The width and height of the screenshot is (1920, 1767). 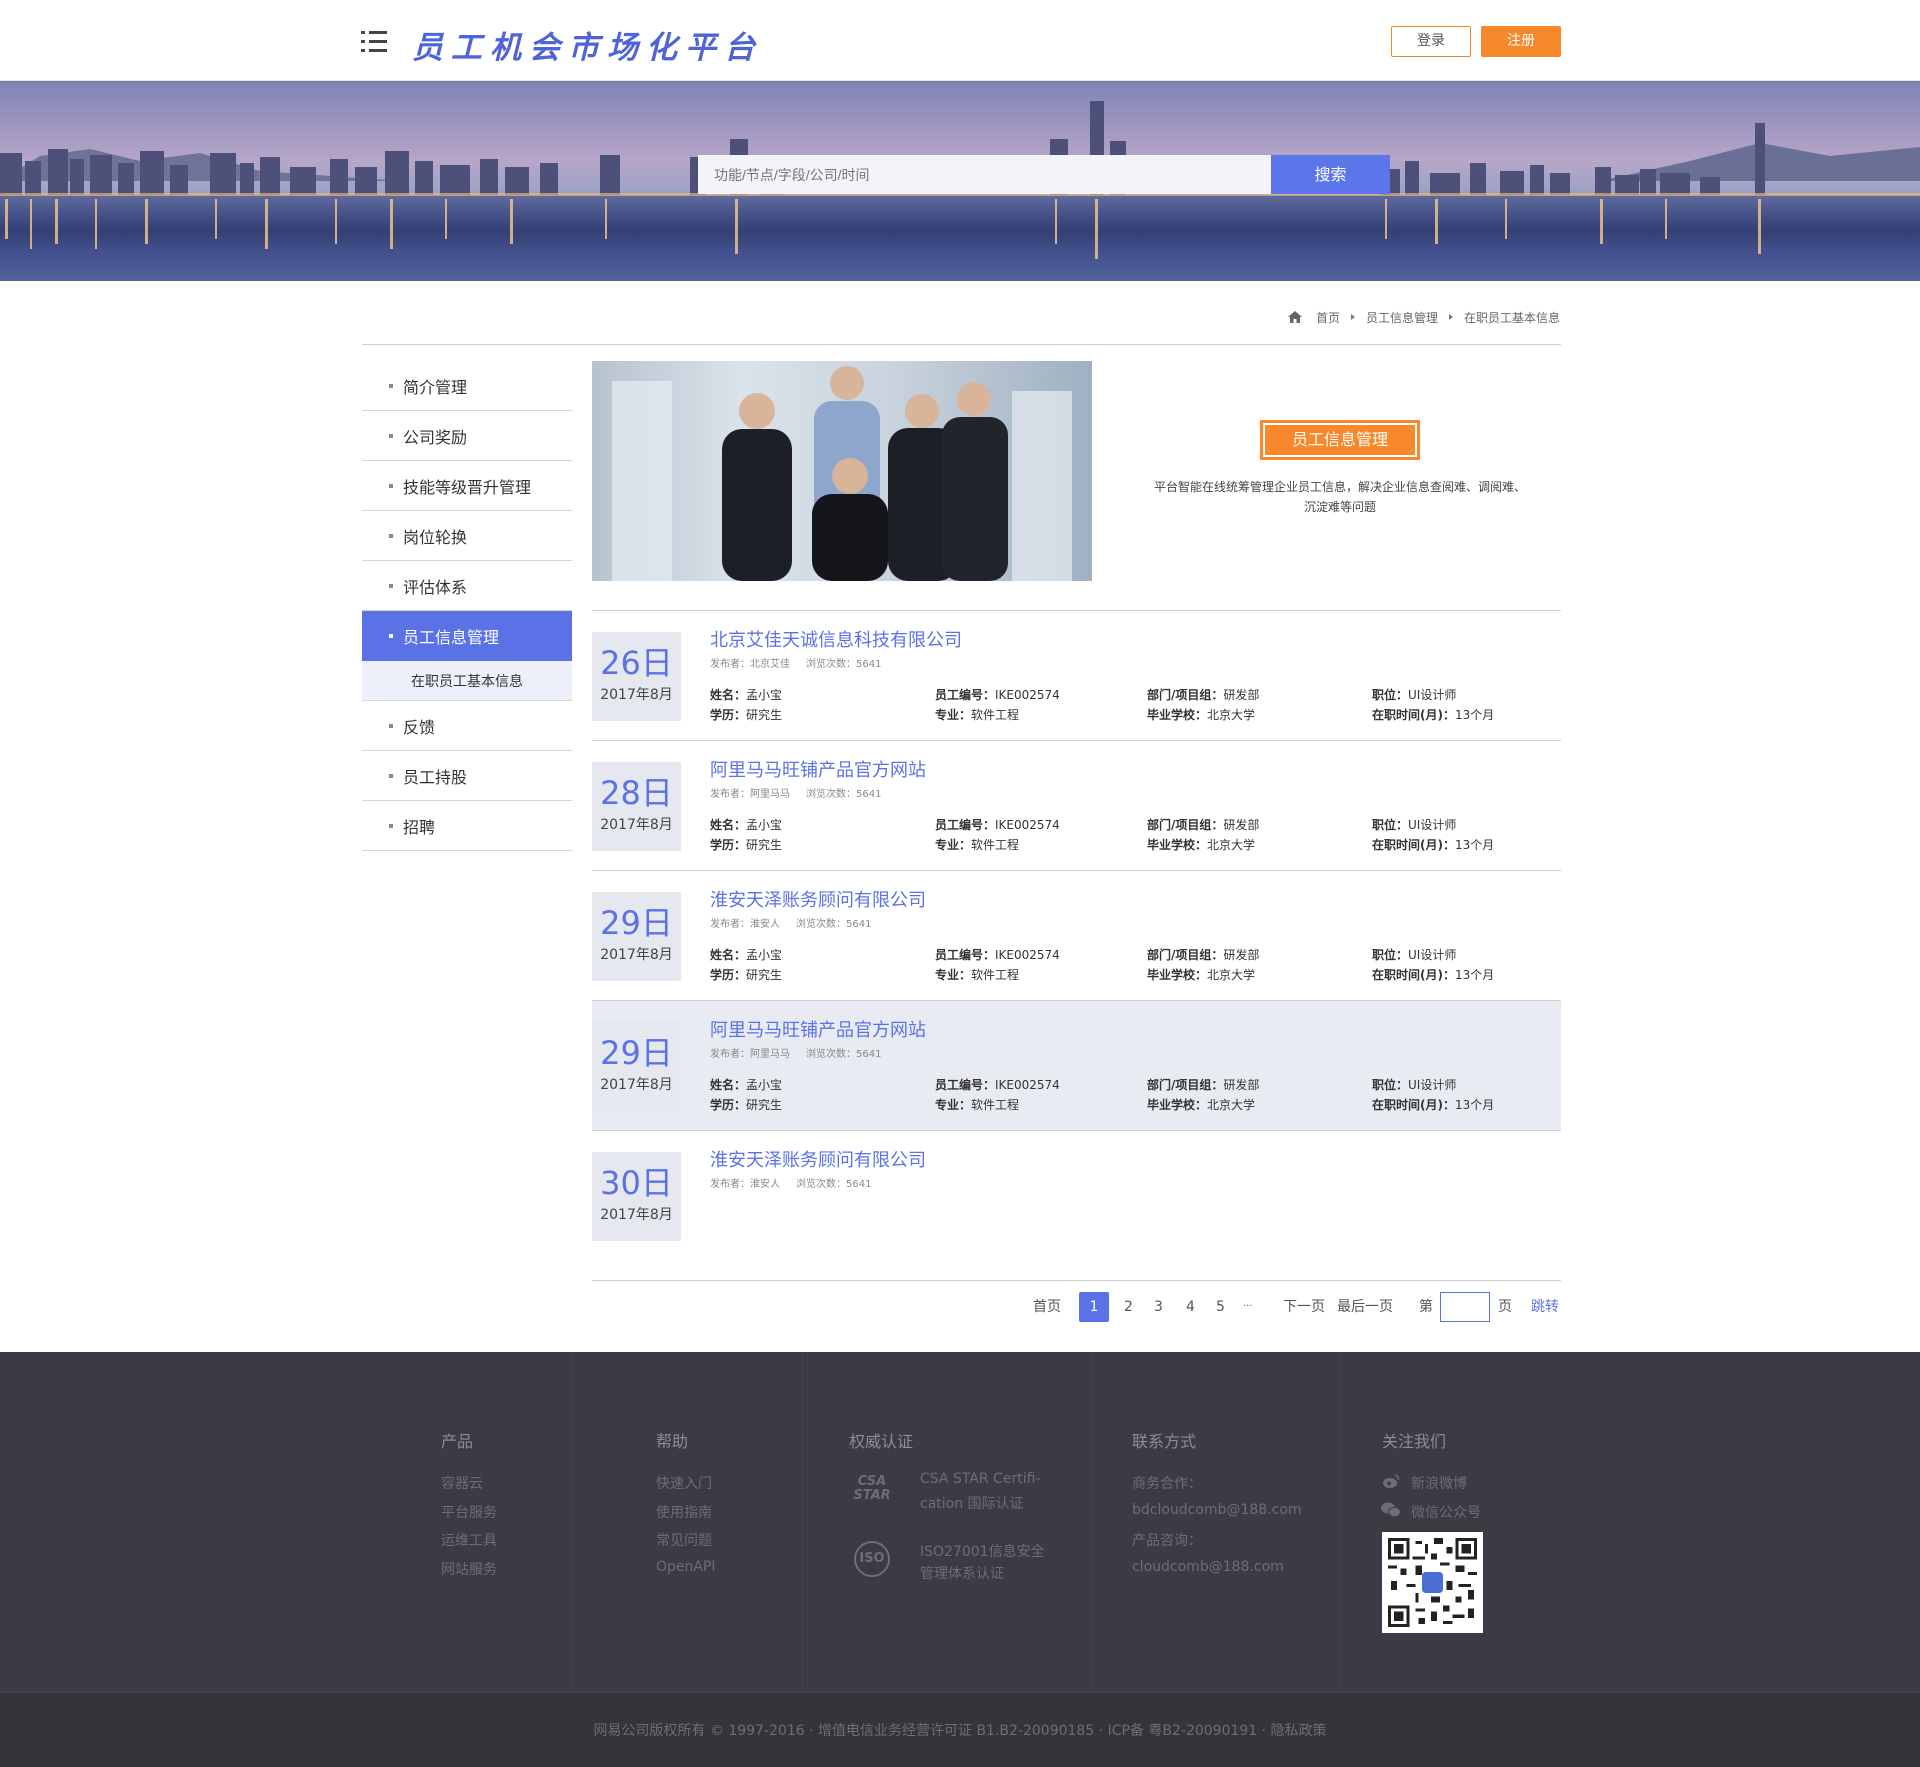 What do you see at coordinates (684, 1483) in the screenshot?
I see `footer-link: 快速入门` at bounding box center [684, 1483].